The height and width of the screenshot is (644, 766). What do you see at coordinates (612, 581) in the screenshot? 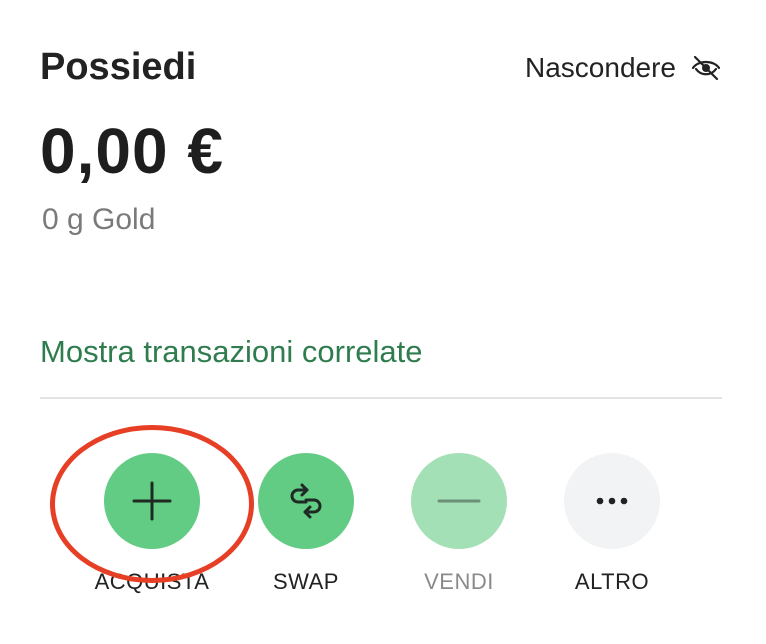
I see `more-label: ALTRO` at bounding box center [612, 581].